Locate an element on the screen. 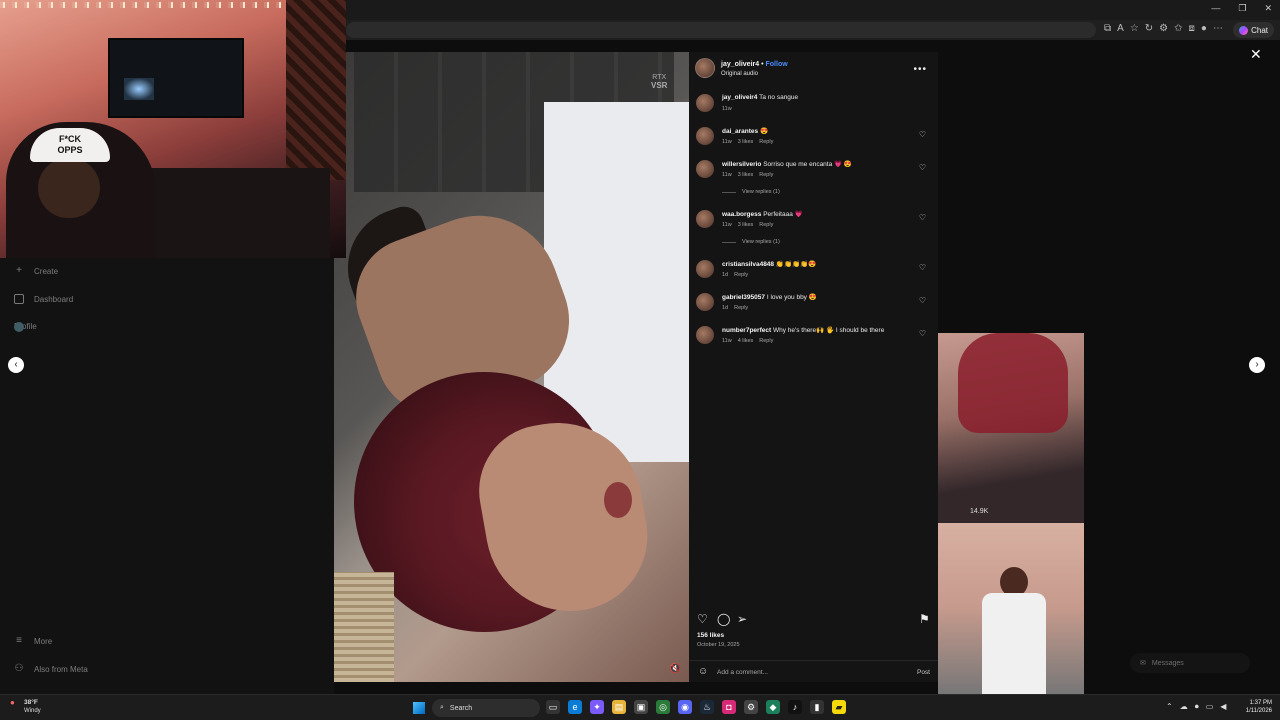  edge-icon: e is located at coordinates (575, 707).